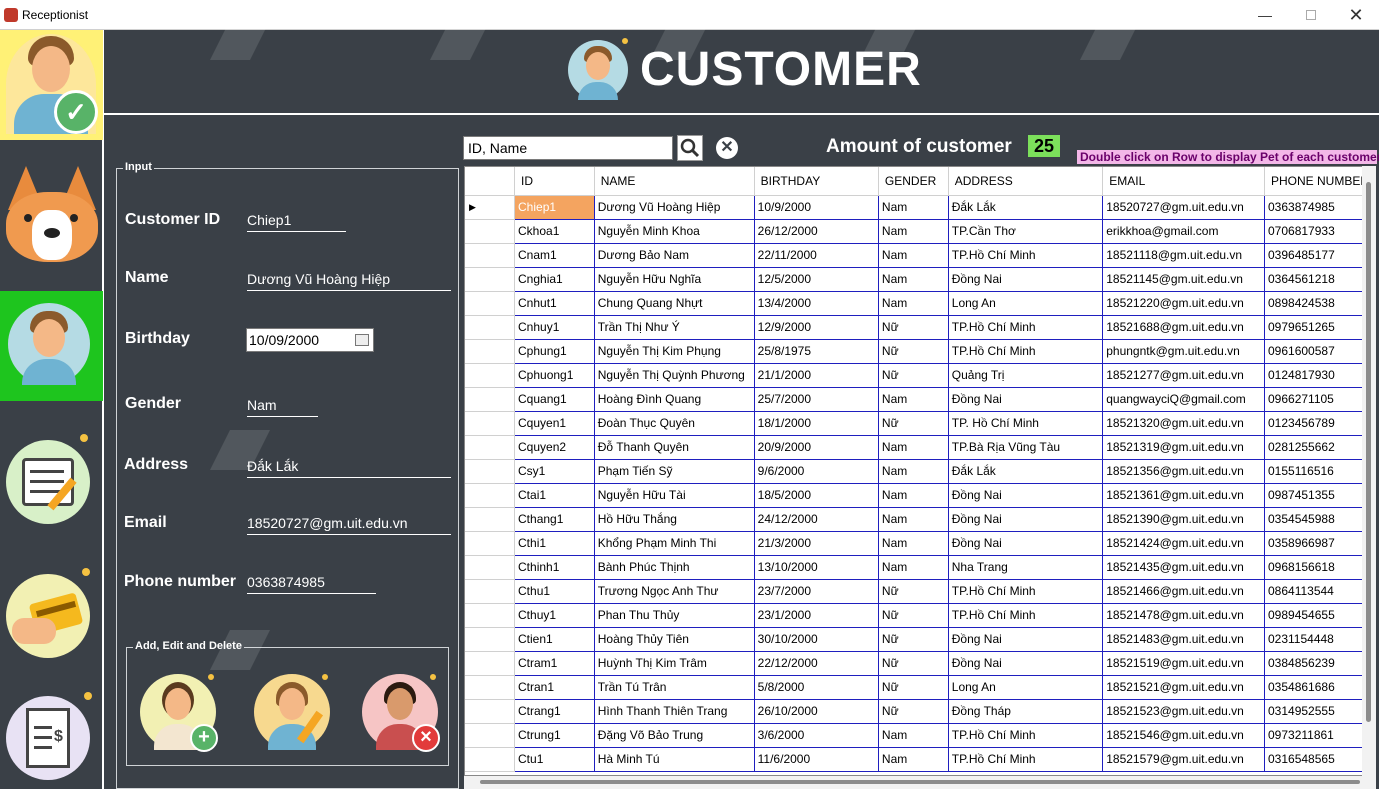 The height and width of the screenshot is (789, 1379). Describe the element at coordinates (1319, 735) in the screenshot. I see `cell-phone: 0973211861` at that location.